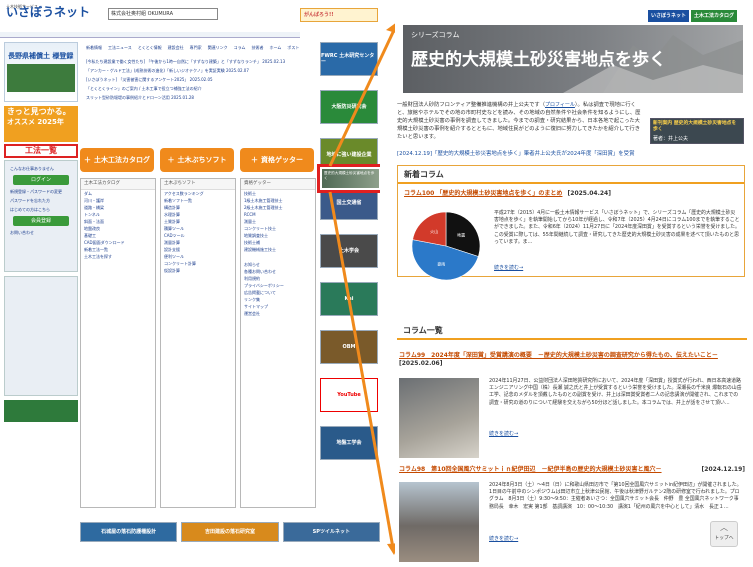 This screenshot has width=753, height=567. I want to click on column-list-head: コラム一覧, so click(572, 331).